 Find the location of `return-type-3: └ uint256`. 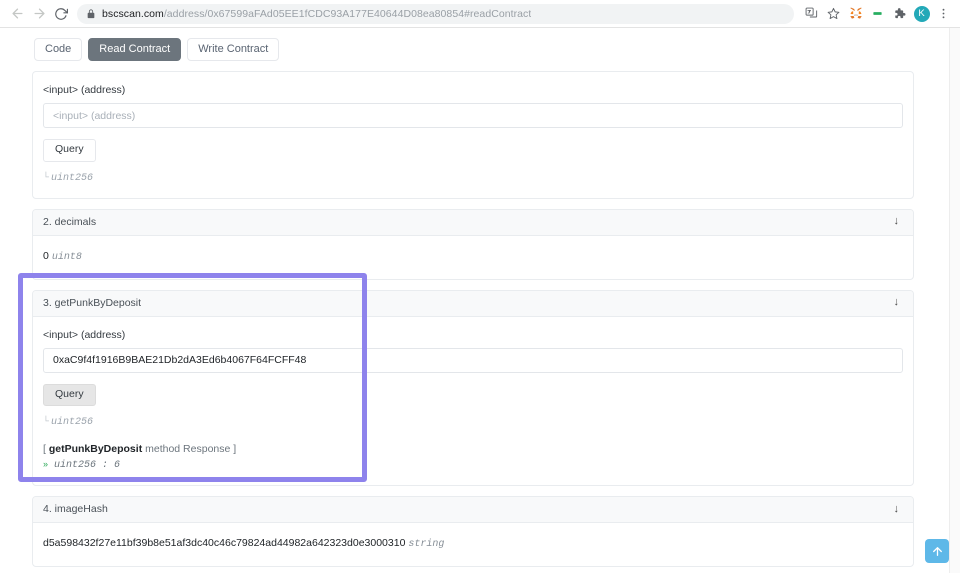

return-type-3: └ uint256 is located at coordinates (473, 422).